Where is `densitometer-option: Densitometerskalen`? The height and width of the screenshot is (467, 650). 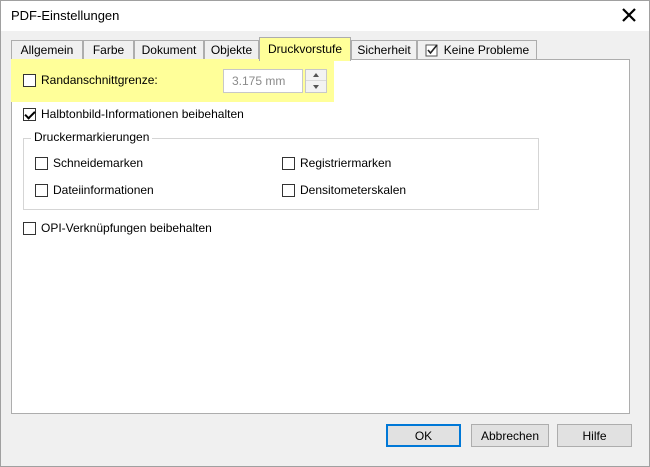 densitometer-option: Densitometerskalen is located at coordinates (344, 190).